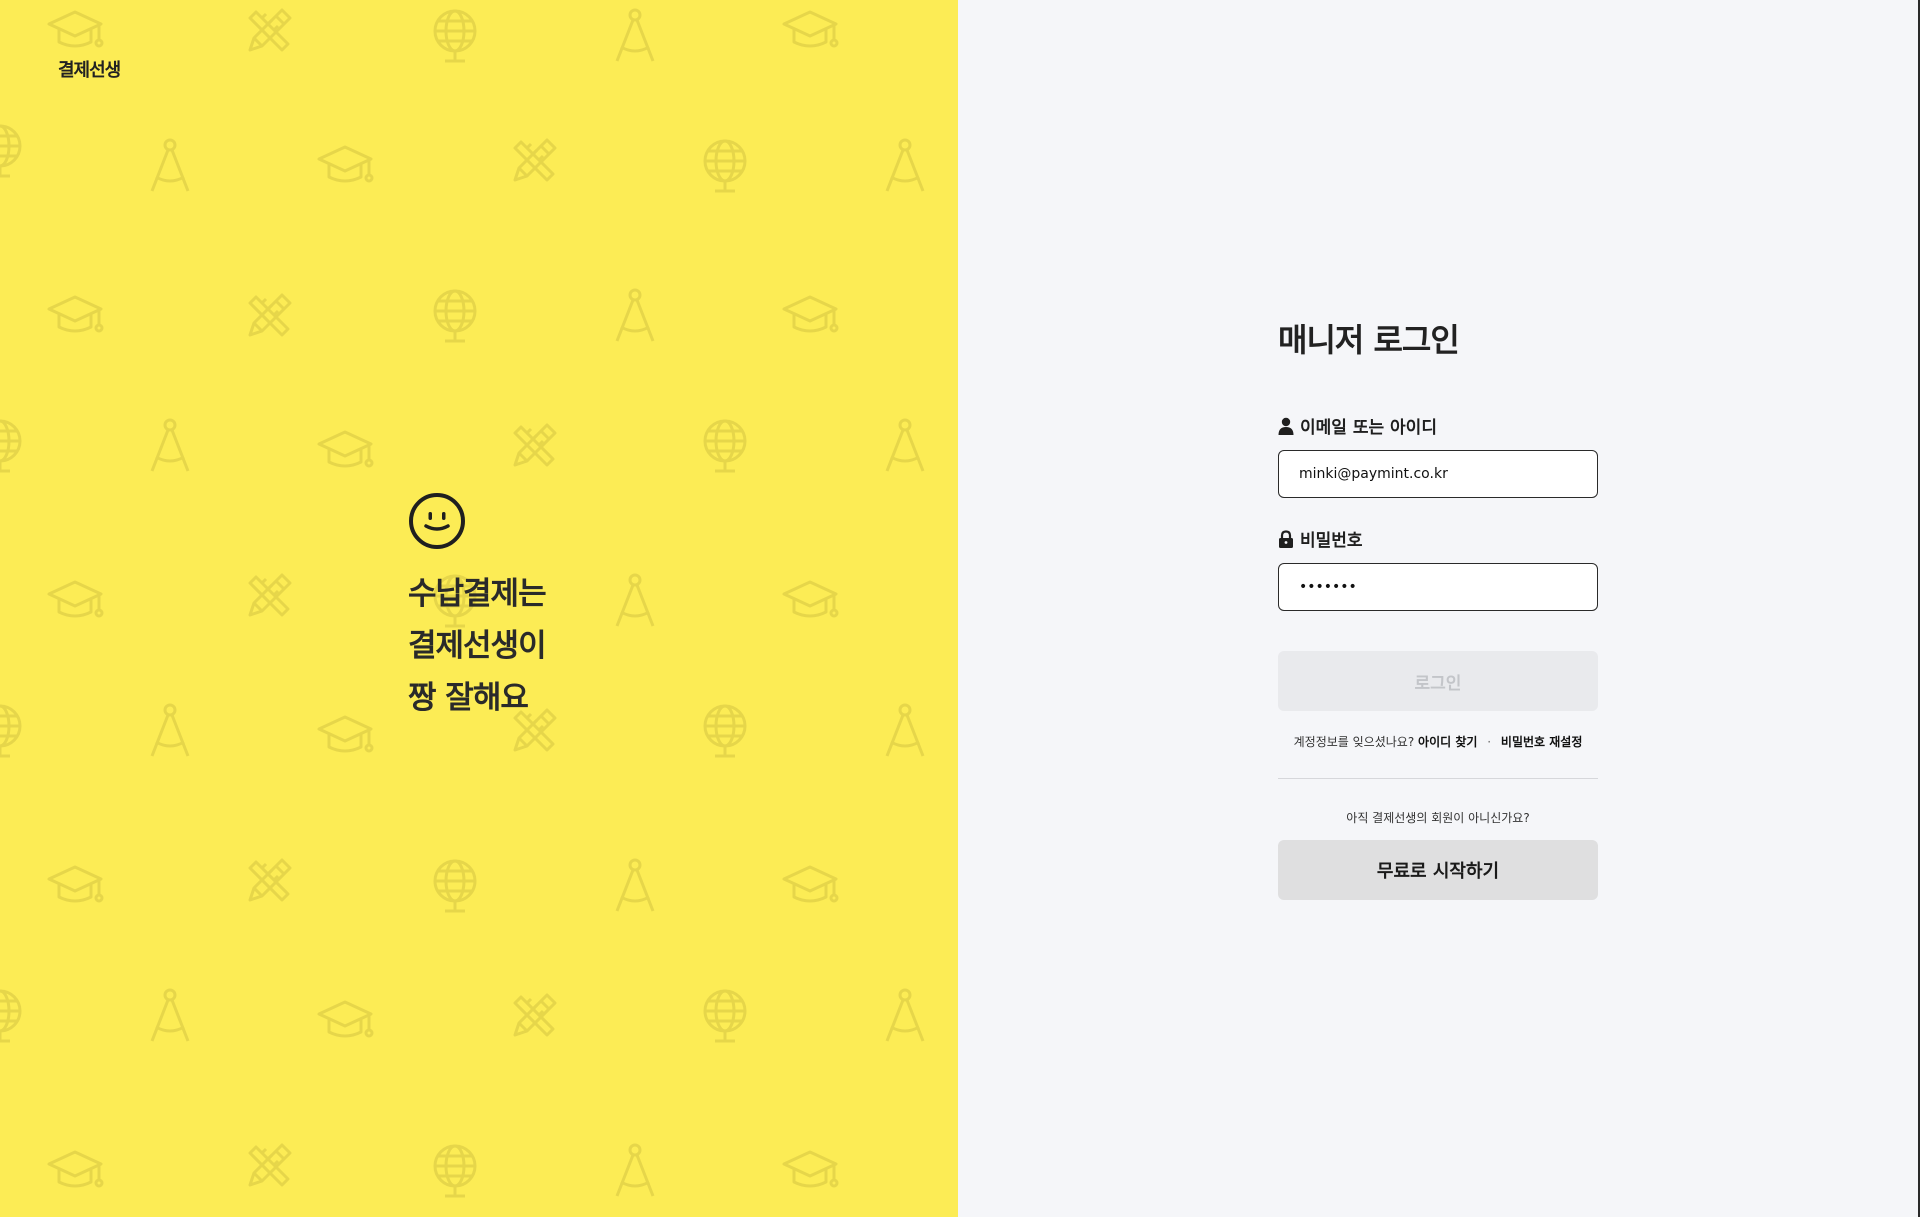 The width and height of the screenshot is (1920, 1217). I want to click on find-id-link: 아이디 찾기, so click(1447, 742).